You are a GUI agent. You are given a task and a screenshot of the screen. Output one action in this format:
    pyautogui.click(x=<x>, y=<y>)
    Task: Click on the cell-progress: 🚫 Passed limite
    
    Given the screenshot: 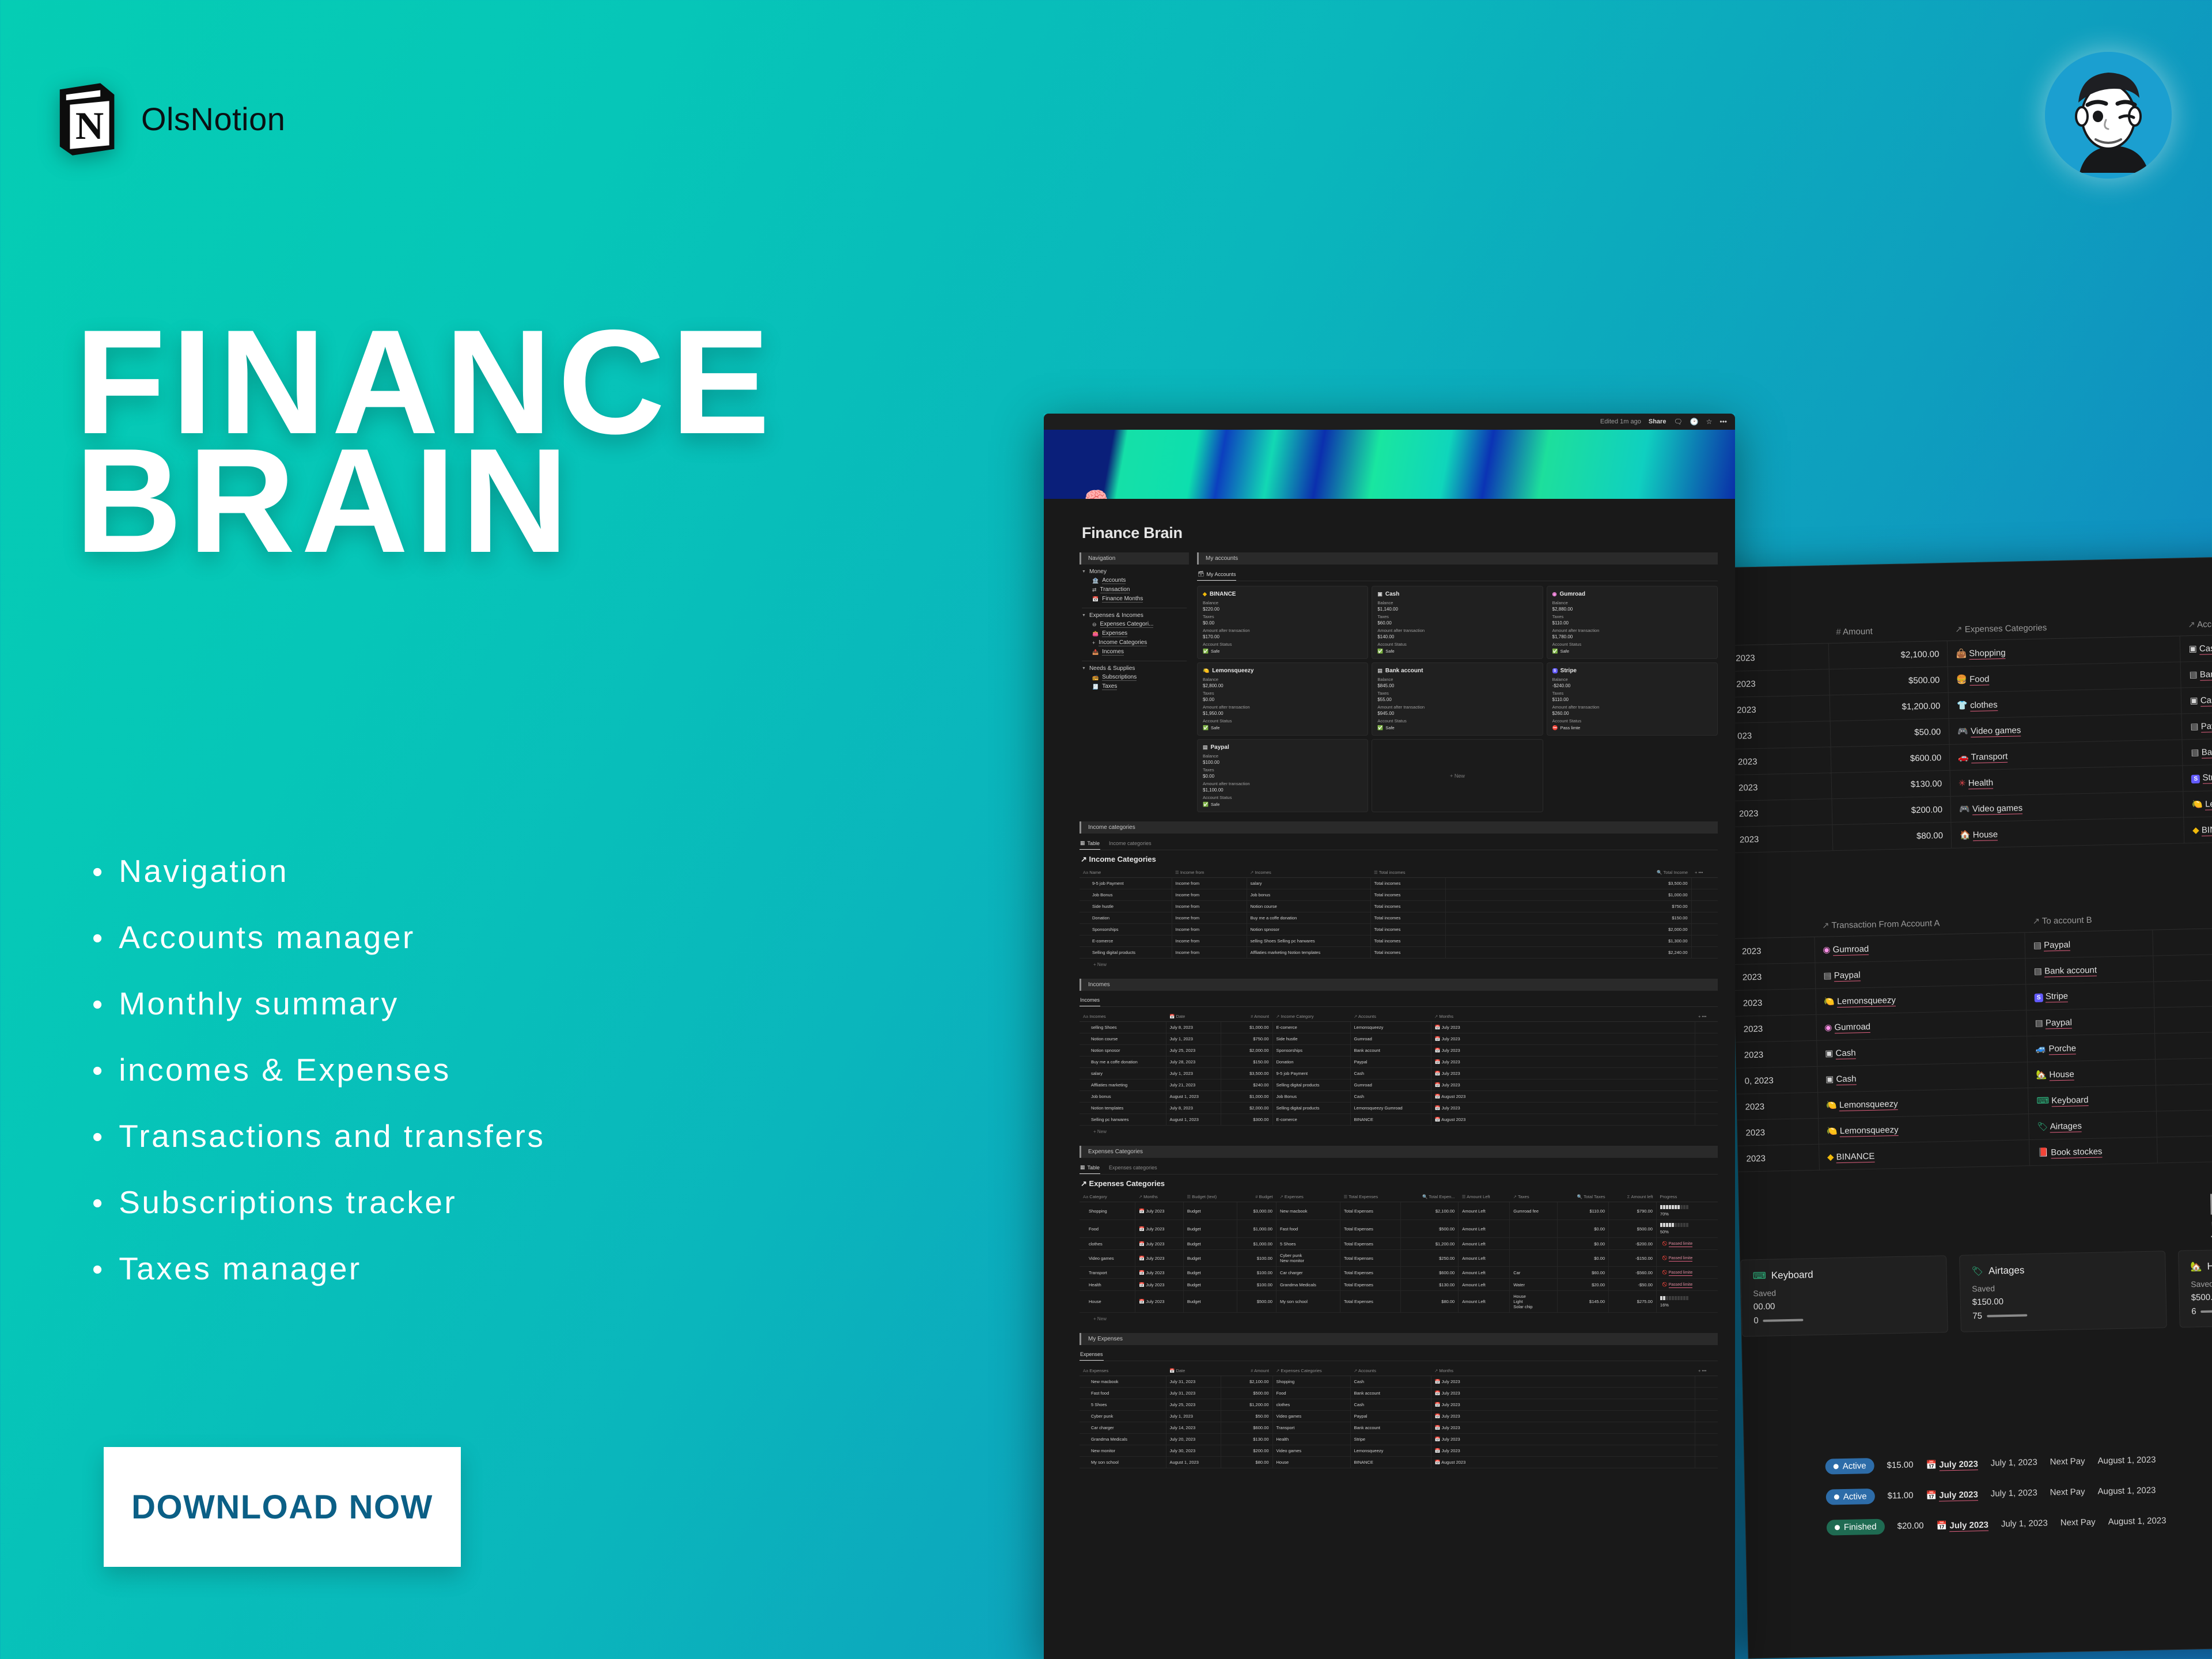 What is the action you would take?
    pyautogui.click(x=1687, y=1272)
    